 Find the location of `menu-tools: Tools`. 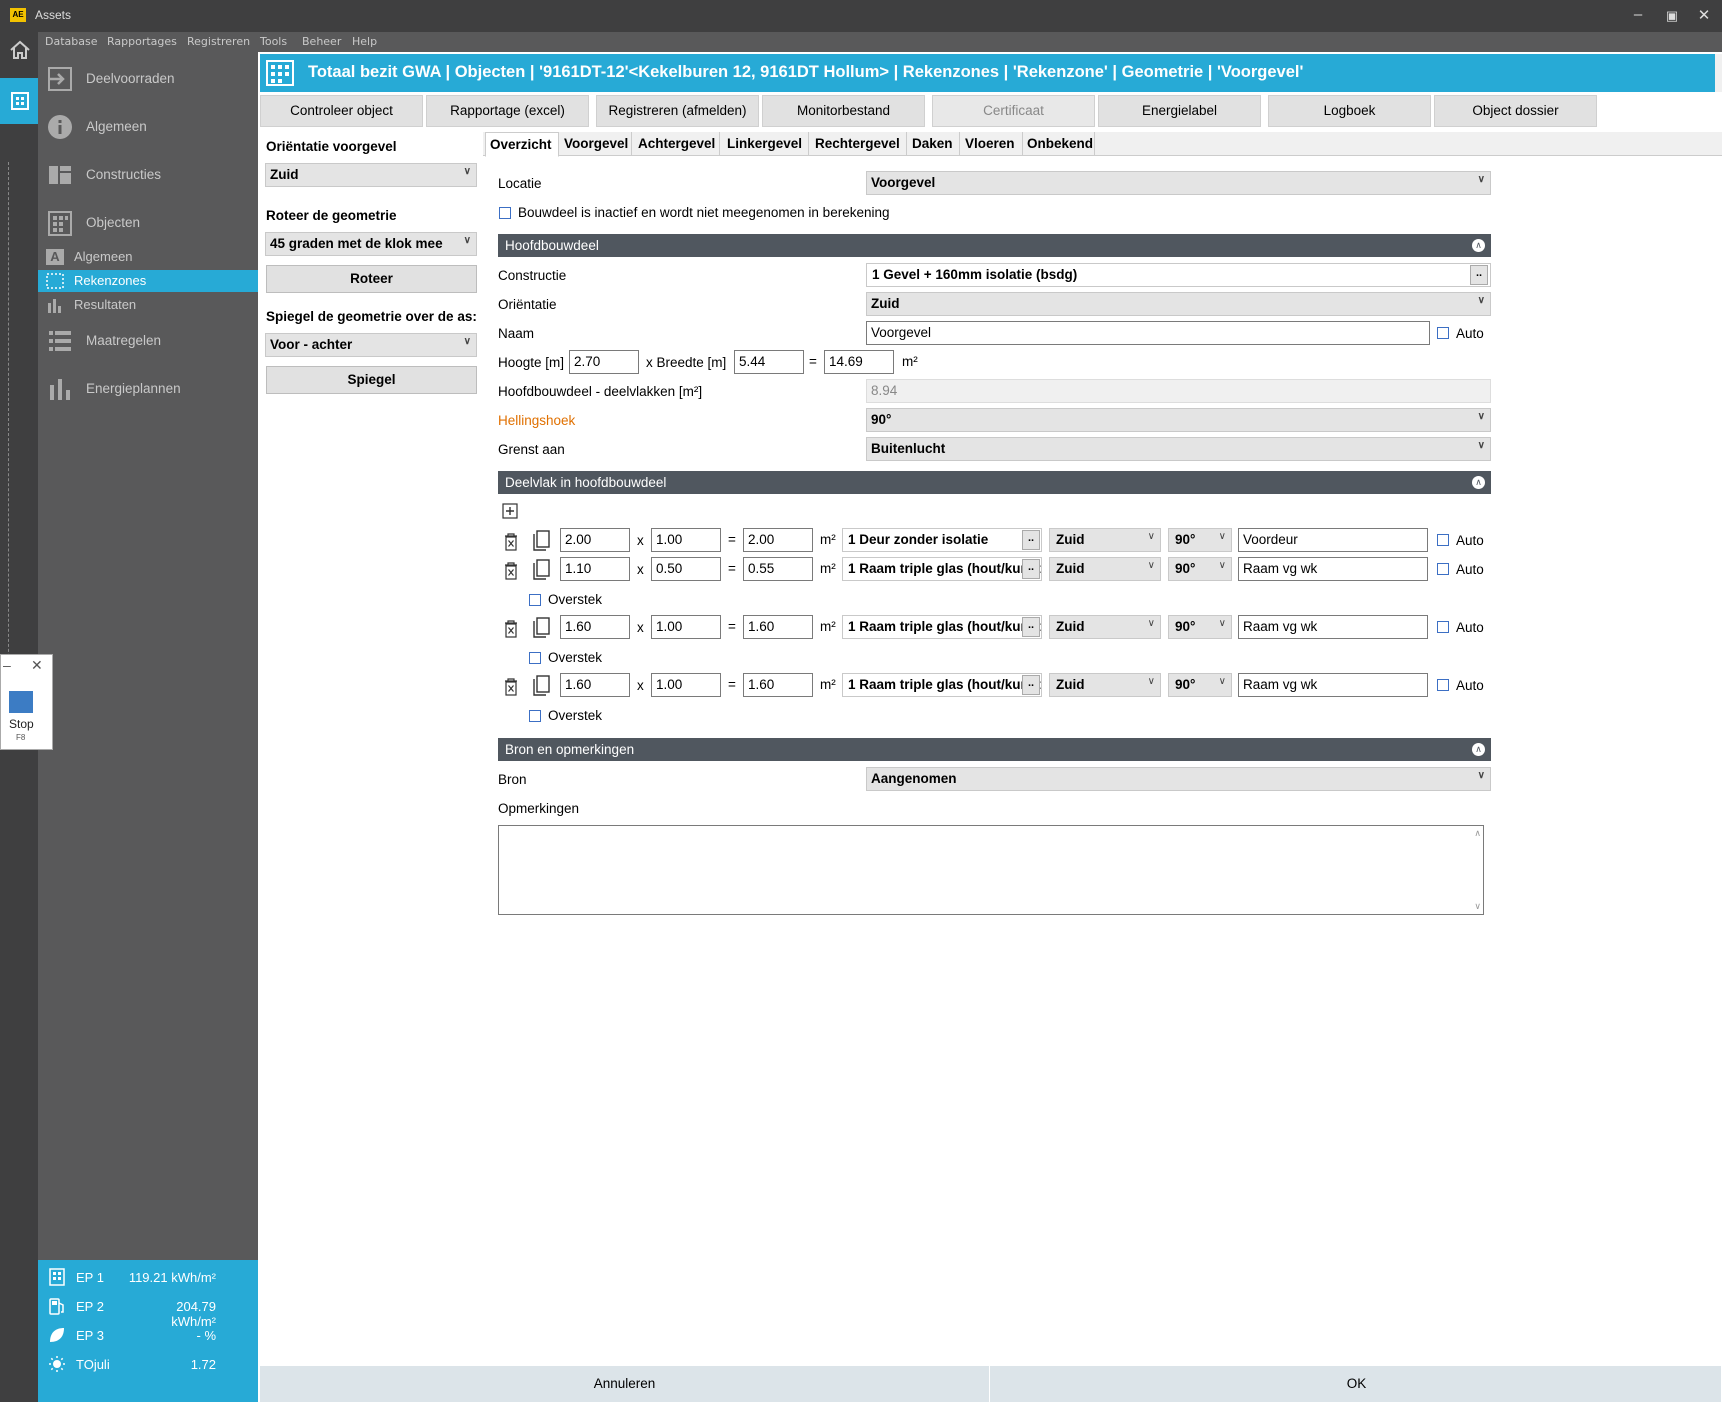

menu-tools: Tools is located at coordinates (273, 41).